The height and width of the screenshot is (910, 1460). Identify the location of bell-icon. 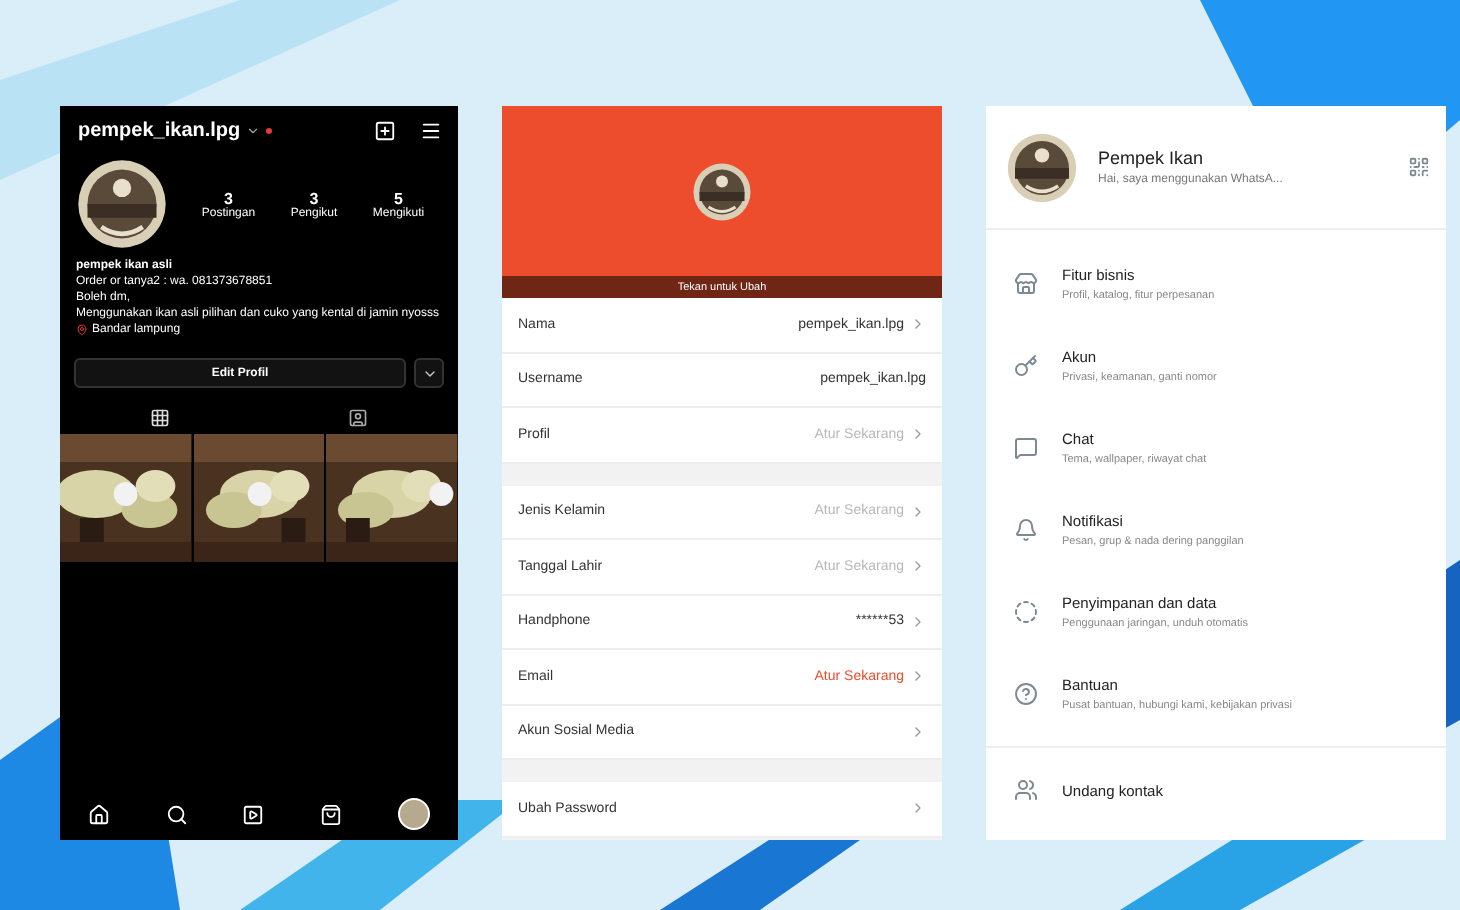
(1026, 529).